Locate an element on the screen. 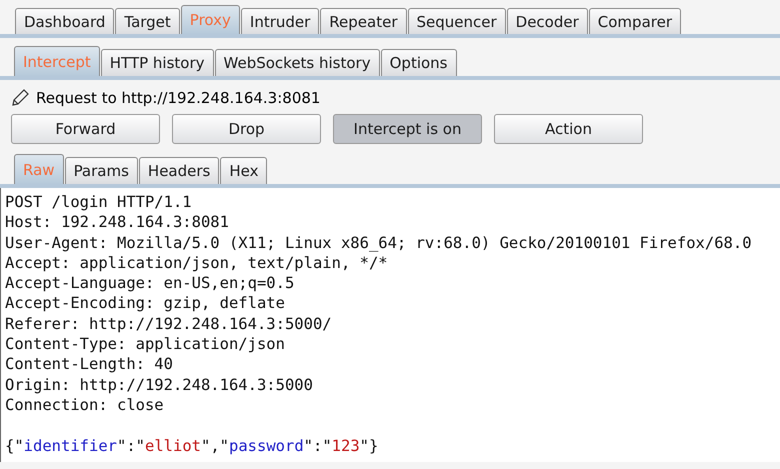  tab: Comparer is located at coordinates (634, 21).